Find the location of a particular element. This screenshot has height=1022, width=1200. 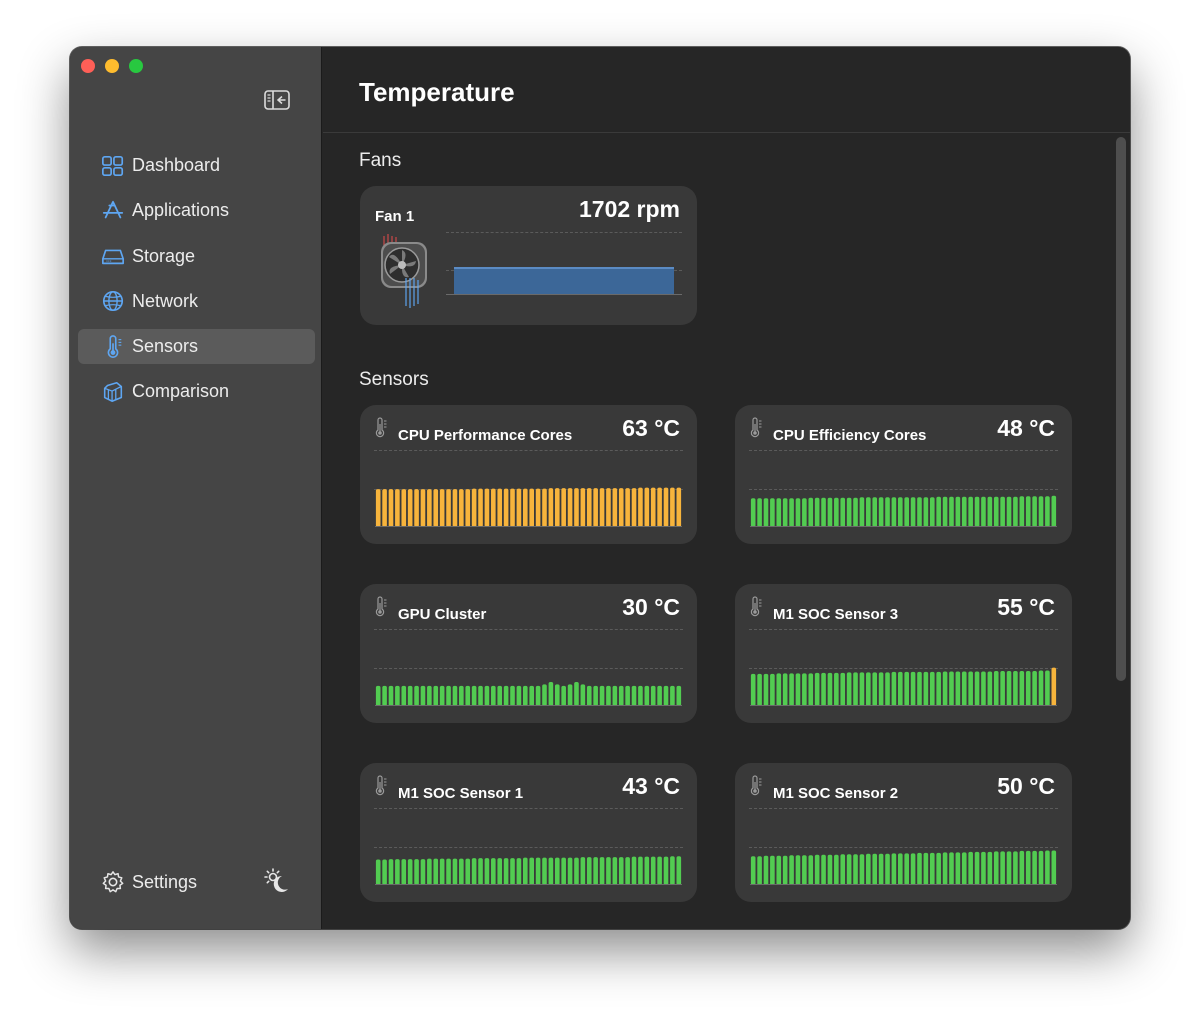

sidebar-collapse-icon is located at coordinates (277, 100).